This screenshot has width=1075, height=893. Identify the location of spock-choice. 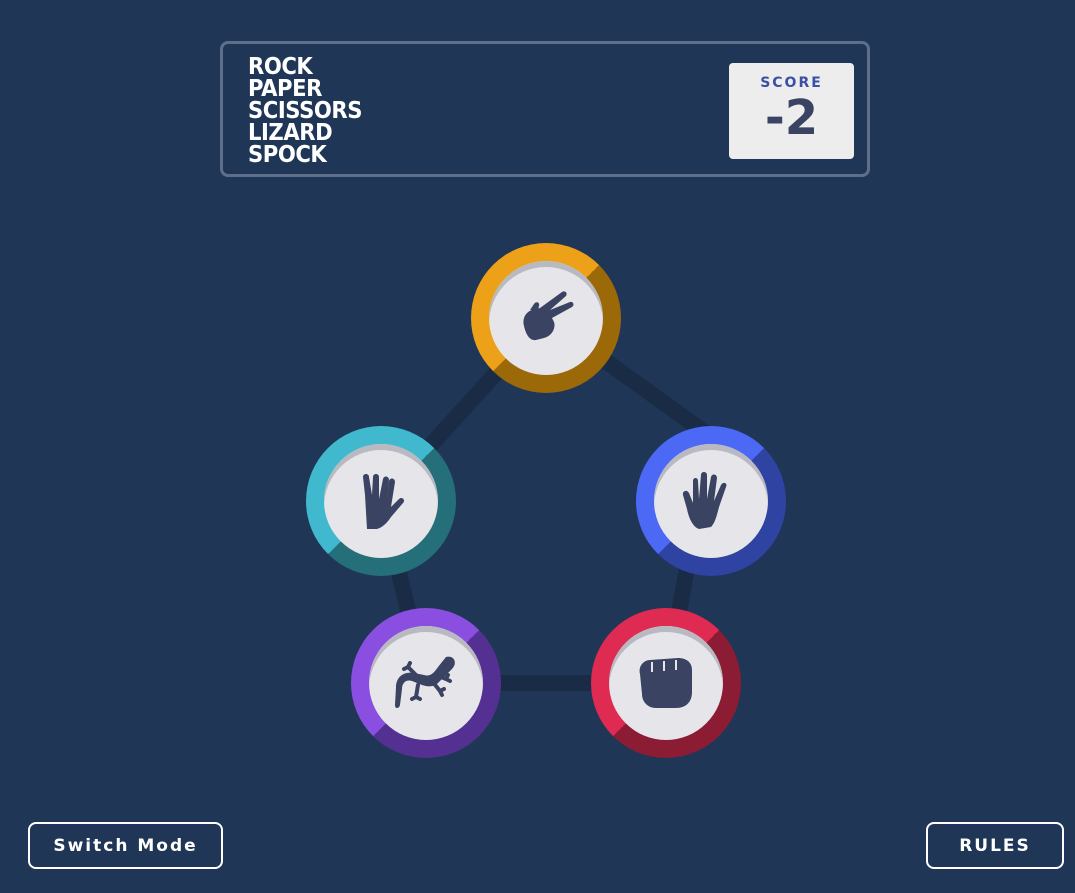
(381, 501).